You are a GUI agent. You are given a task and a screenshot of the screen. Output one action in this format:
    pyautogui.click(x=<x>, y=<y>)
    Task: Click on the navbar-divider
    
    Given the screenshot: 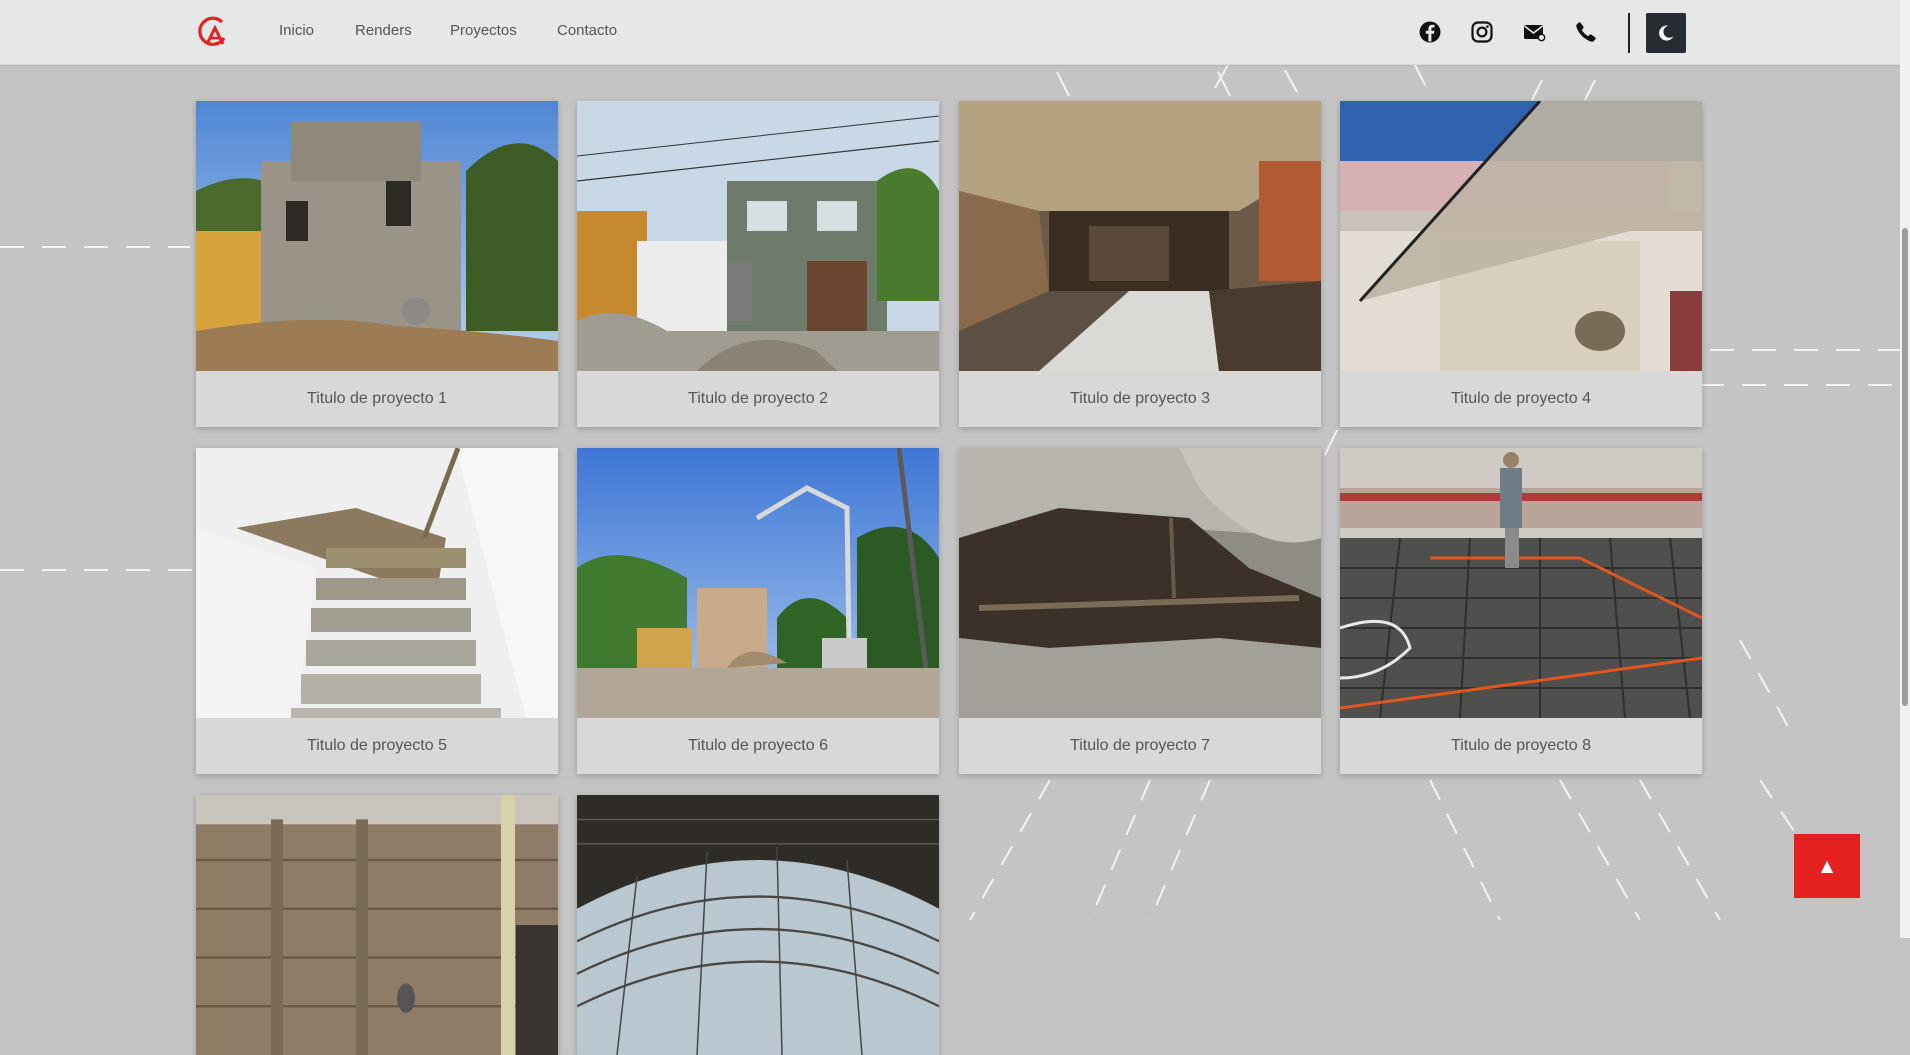 What is the action you would take?
    pyautogui.click(x=1629, y=33)
    